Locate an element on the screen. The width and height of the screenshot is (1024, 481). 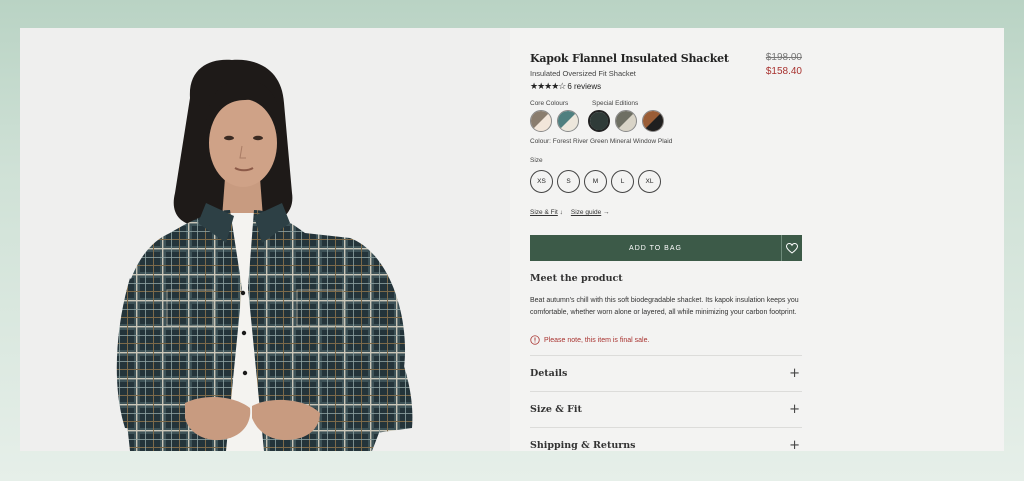
accordion-shipping-returns: Shipping & Returns + is located at coordinates (666, 439).